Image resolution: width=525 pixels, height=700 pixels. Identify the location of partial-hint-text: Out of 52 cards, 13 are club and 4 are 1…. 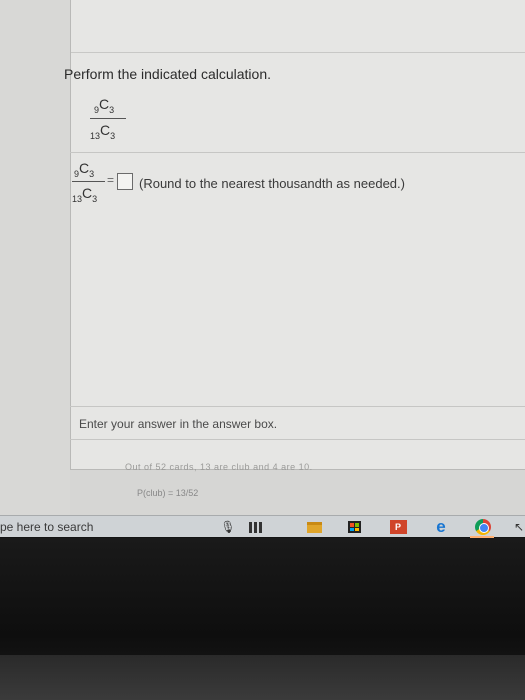
(219, 467).